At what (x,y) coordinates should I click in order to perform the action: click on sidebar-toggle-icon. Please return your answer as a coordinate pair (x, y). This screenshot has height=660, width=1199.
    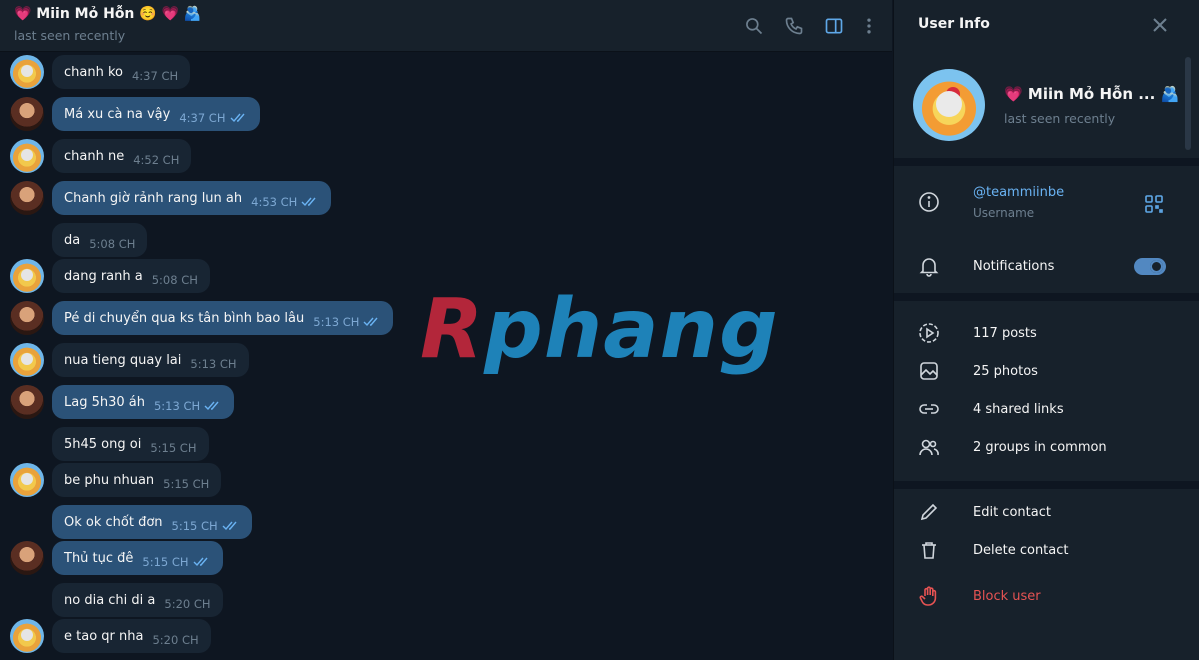
    Looking at the image, I should click on (834, 26).